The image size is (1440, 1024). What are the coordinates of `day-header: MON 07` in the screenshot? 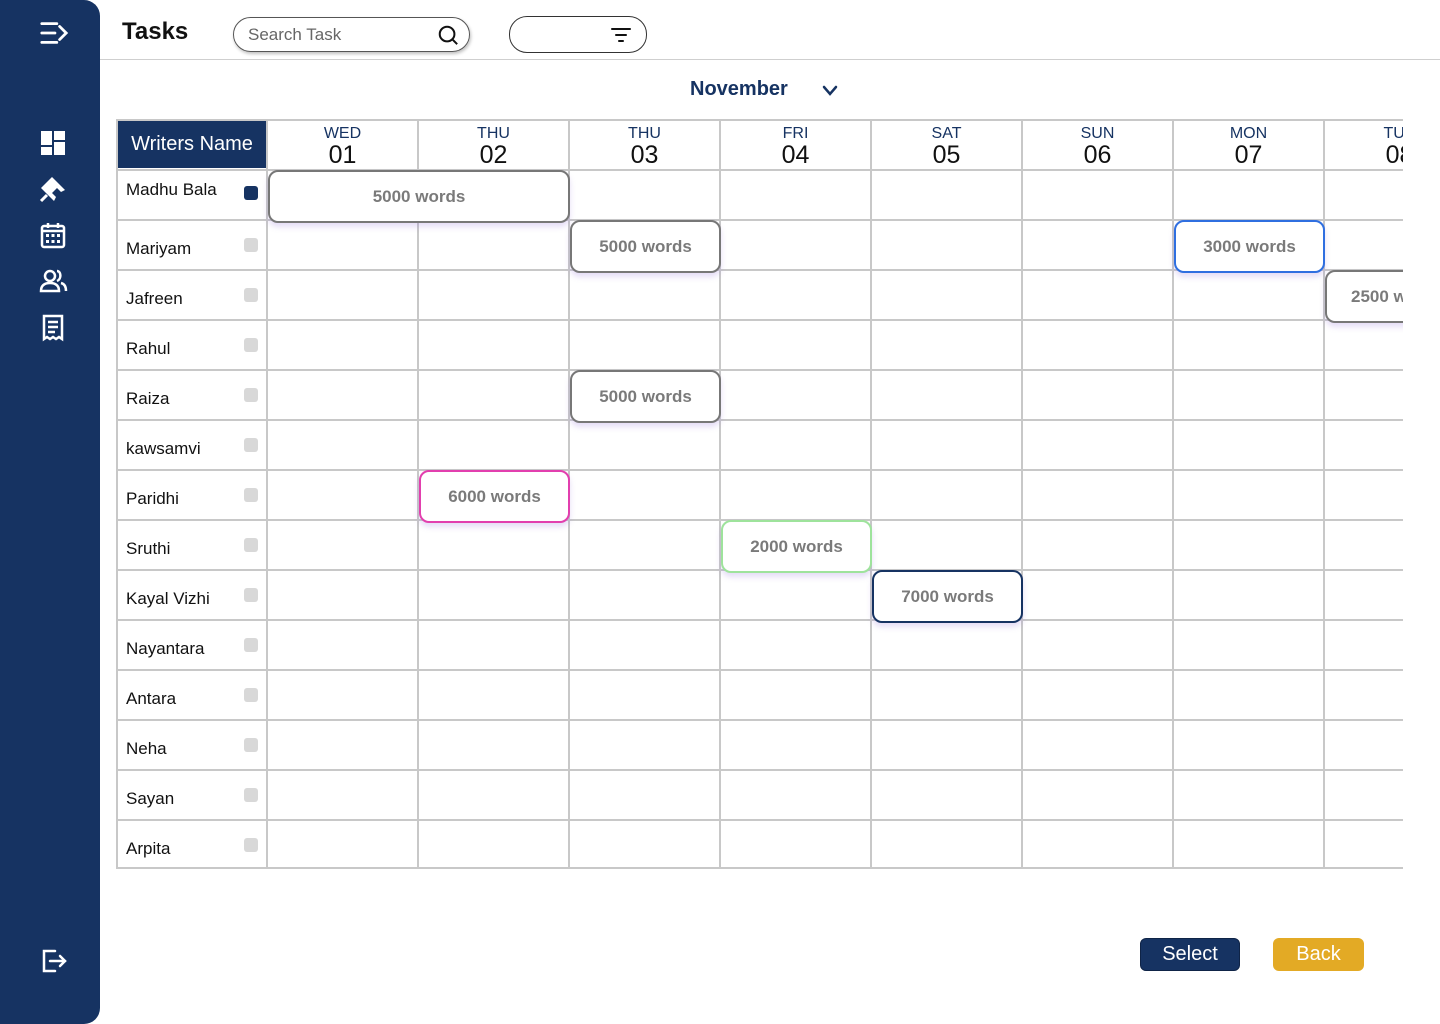 It's located at (1248, 145).